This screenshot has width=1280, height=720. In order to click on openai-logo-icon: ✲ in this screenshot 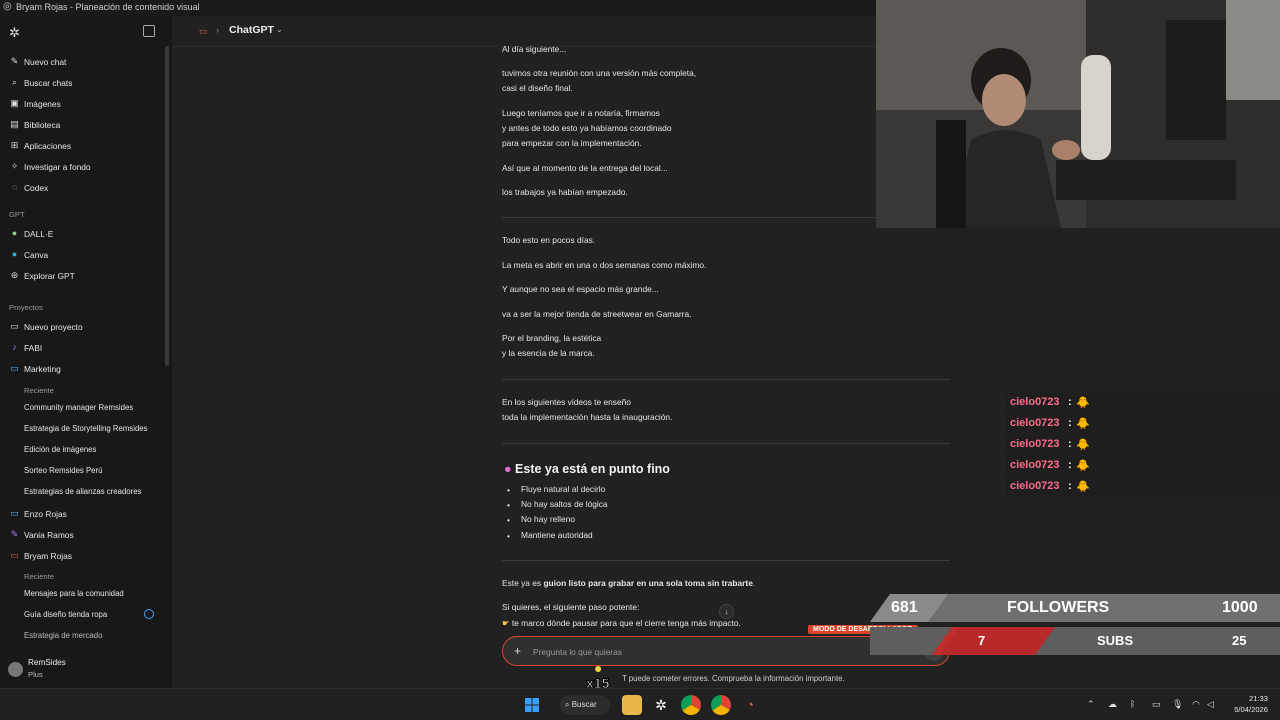, I will do `click(14, 33)`.